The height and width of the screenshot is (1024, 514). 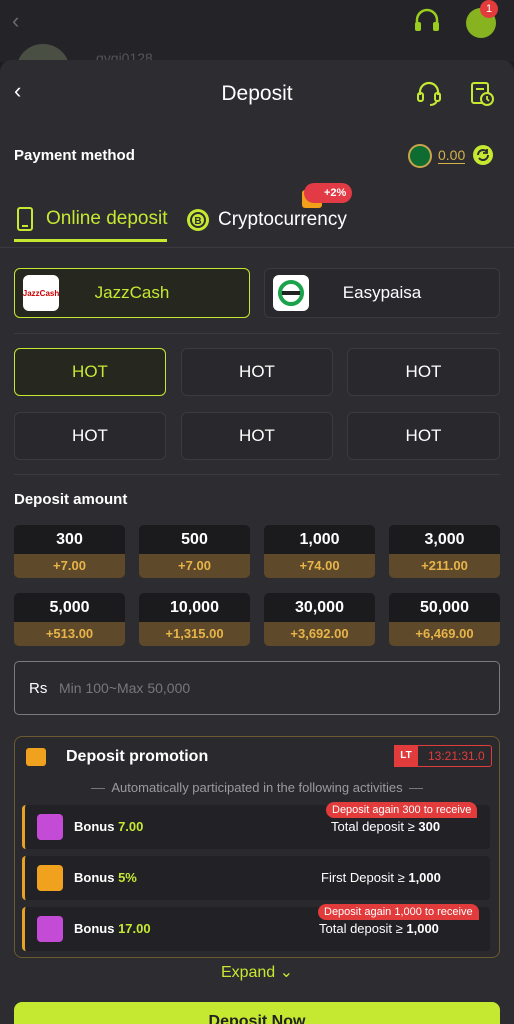 What do you see at coordinates (257, 1013) in the screenshot?
I see `deposit-now-button: Deposit Now` at bounding box center [257, 1013].